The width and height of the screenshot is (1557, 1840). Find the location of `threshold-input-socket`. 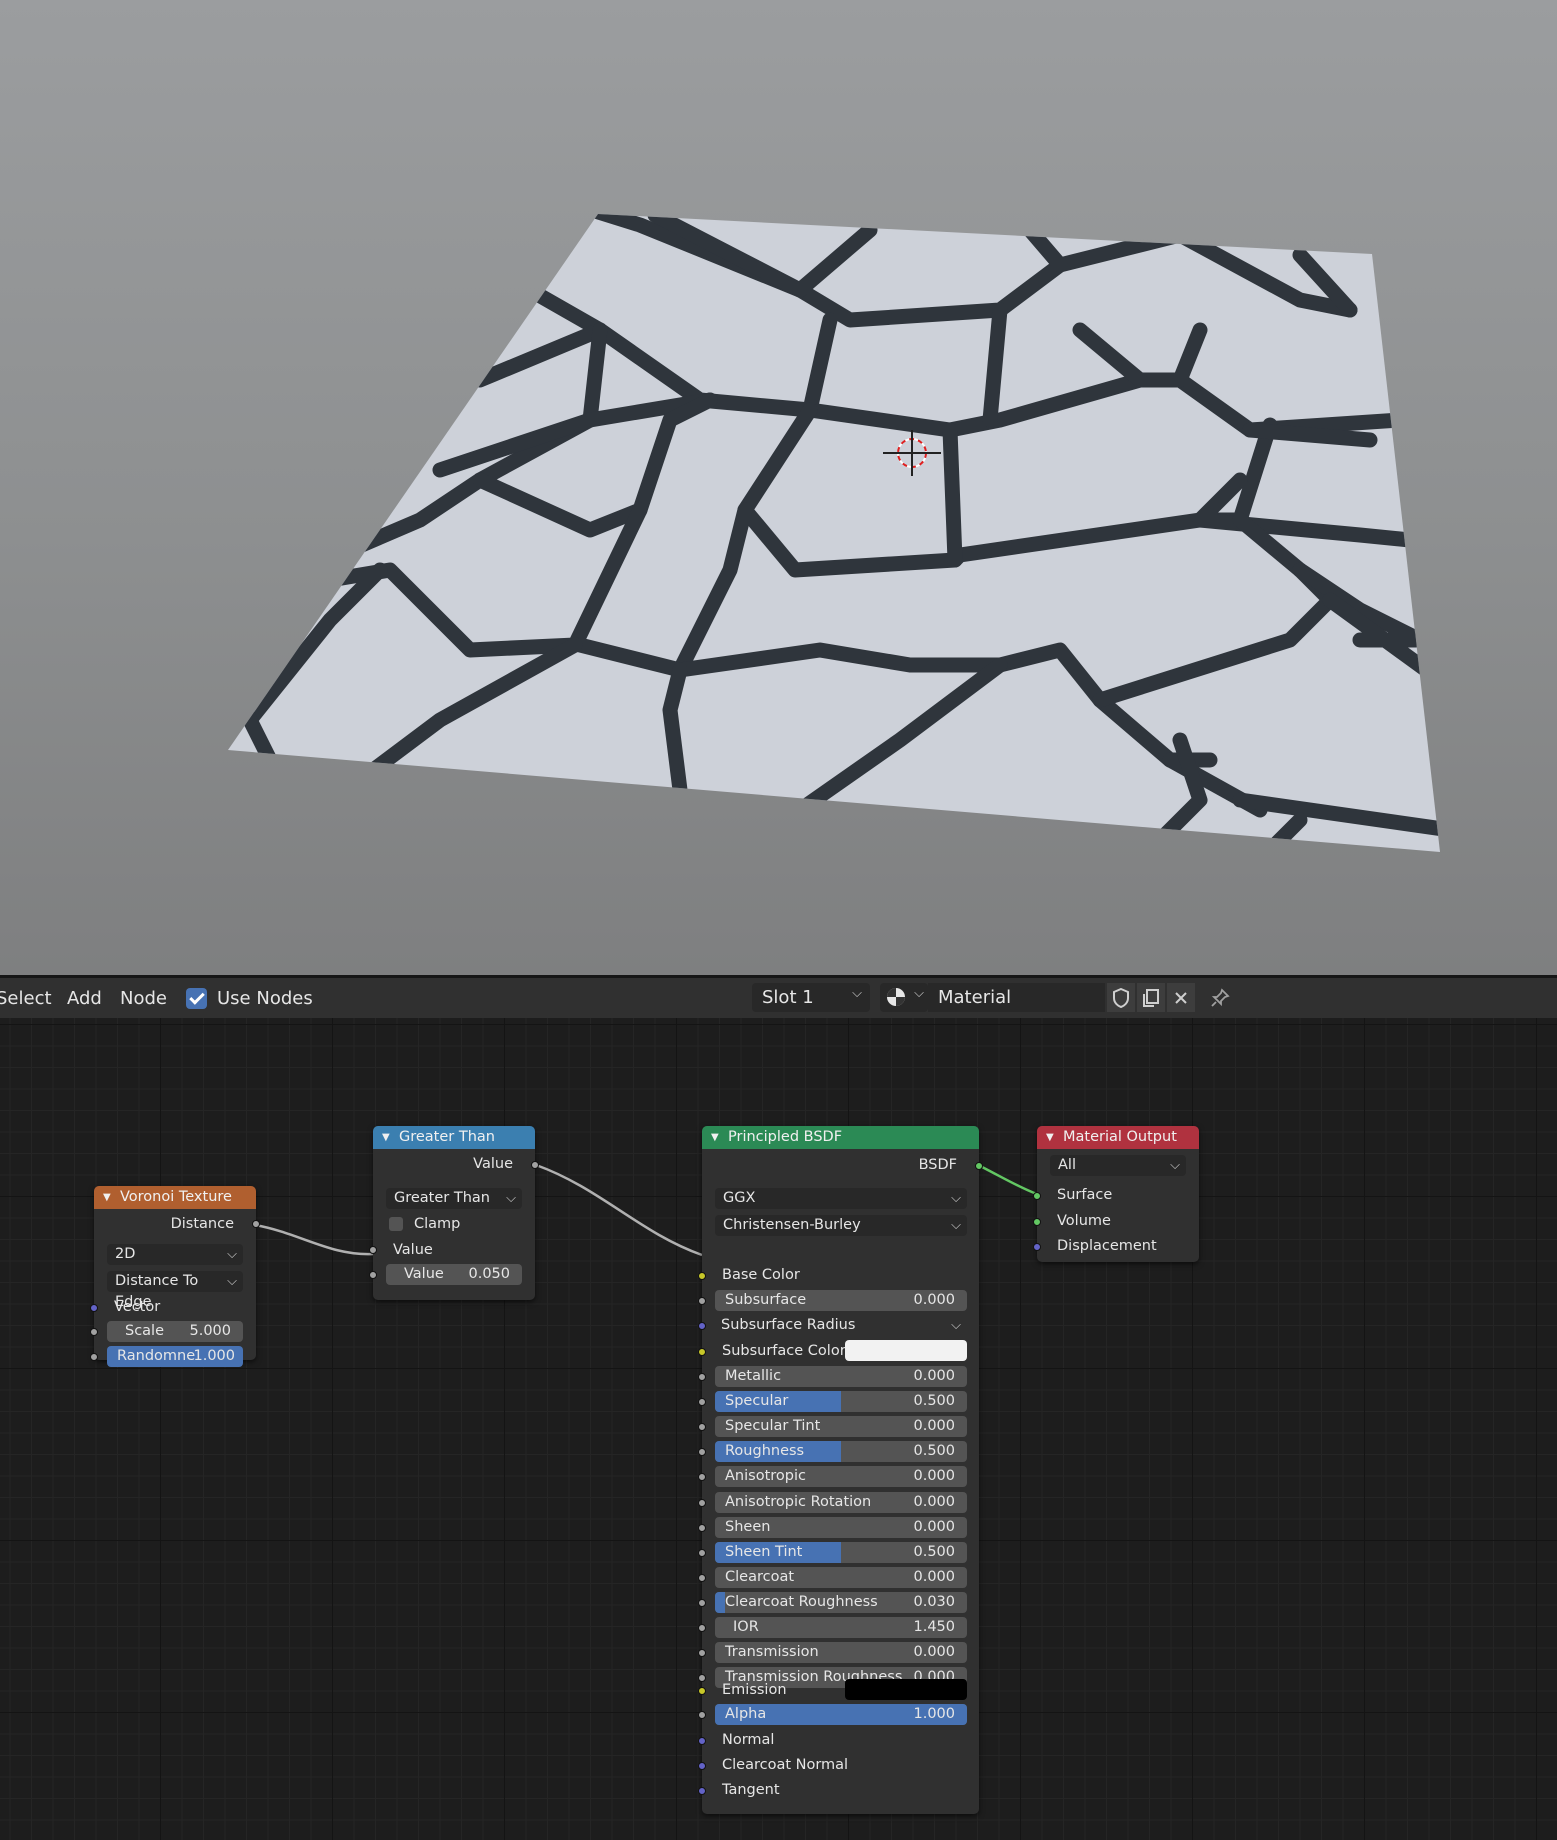

threshold-input-socket is located at coordinates (373, 1275).